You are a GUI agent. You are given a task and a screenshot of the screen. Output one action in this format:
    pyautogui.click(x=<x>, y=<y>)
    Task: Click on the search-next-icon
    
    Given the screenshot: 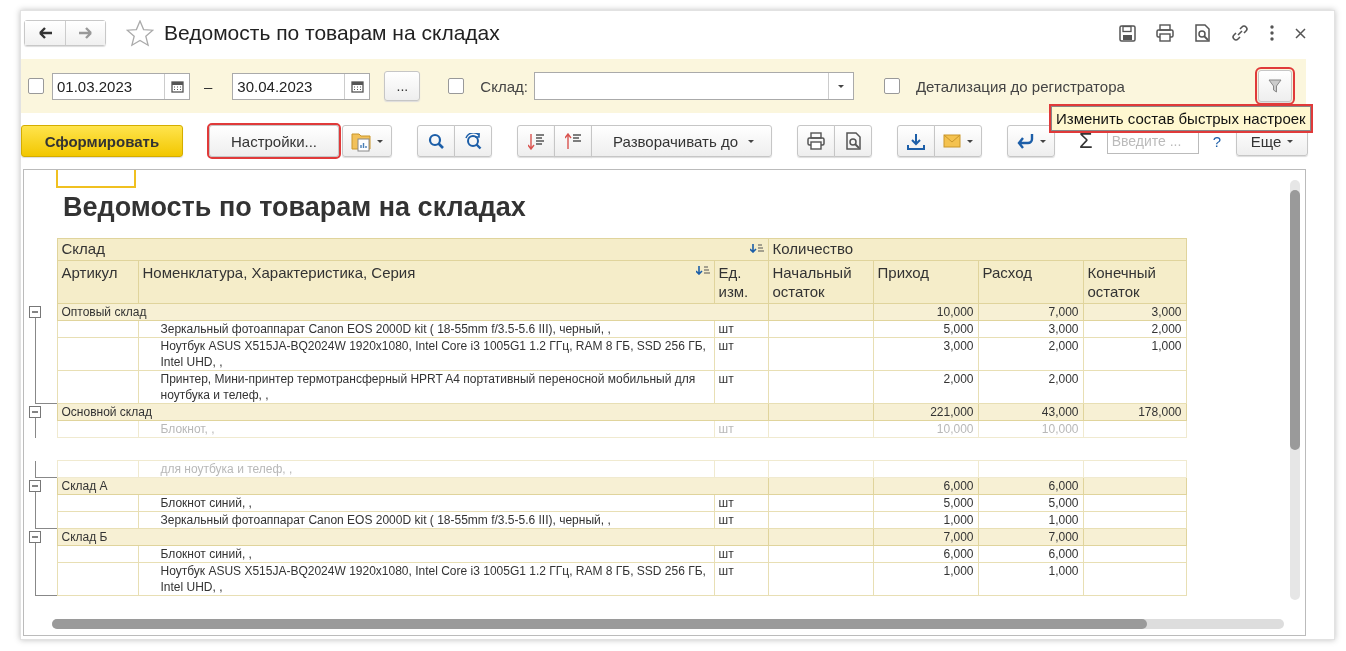 What is the action you would take?
    pyautogui.click(x=473, y=141)
    